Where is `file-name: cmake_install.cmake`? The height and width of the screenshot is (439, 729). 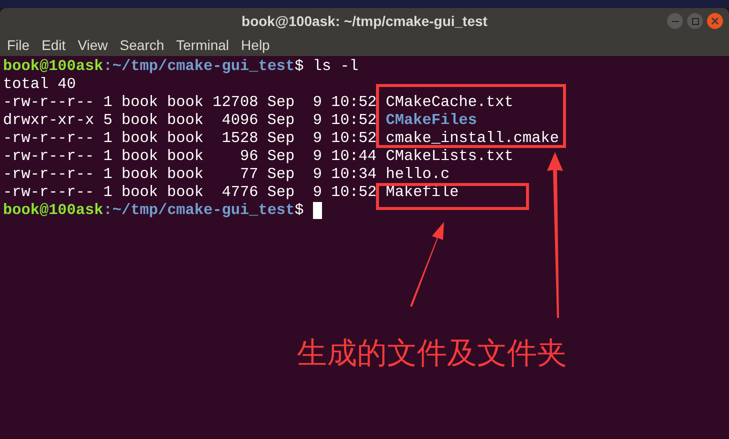
file-name: cmake_install.cmake is located at coordinates (472, 138).